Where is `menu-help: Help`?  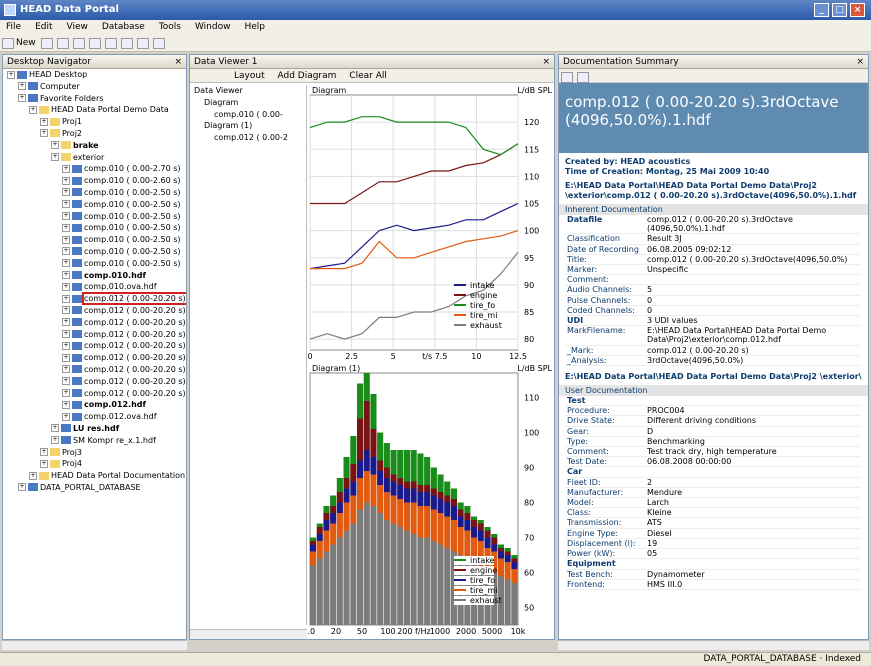
menu-help: Help is located at coordinates (254, 27).